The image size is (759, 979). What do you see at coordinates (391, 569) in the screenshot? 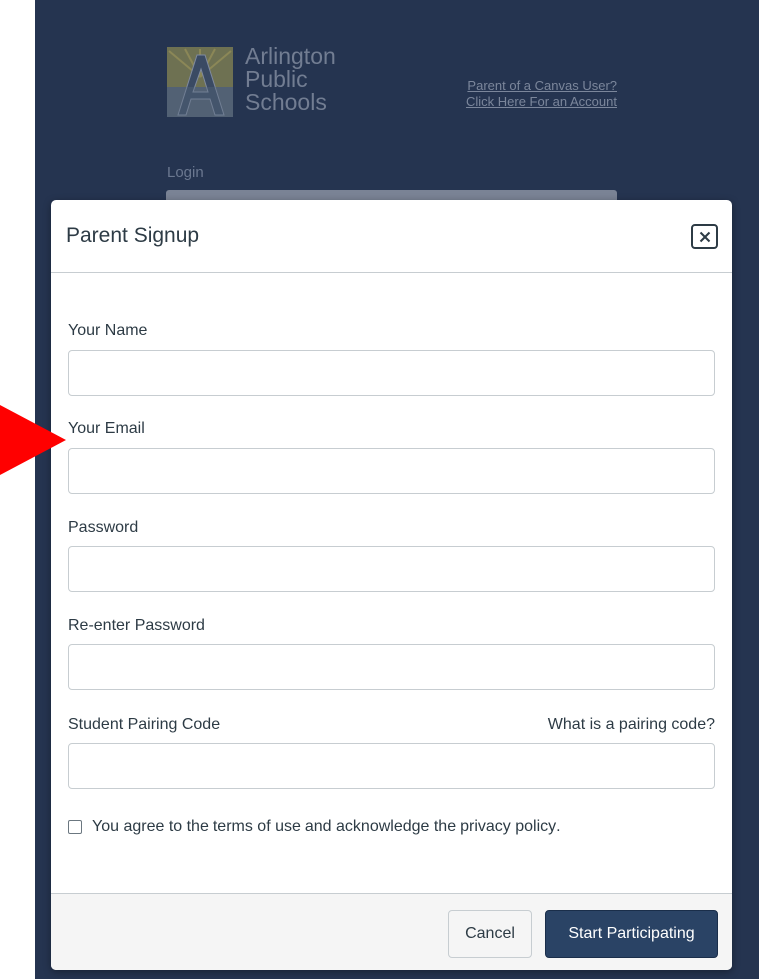
I see `password-field` at bounding box center [391, 569].